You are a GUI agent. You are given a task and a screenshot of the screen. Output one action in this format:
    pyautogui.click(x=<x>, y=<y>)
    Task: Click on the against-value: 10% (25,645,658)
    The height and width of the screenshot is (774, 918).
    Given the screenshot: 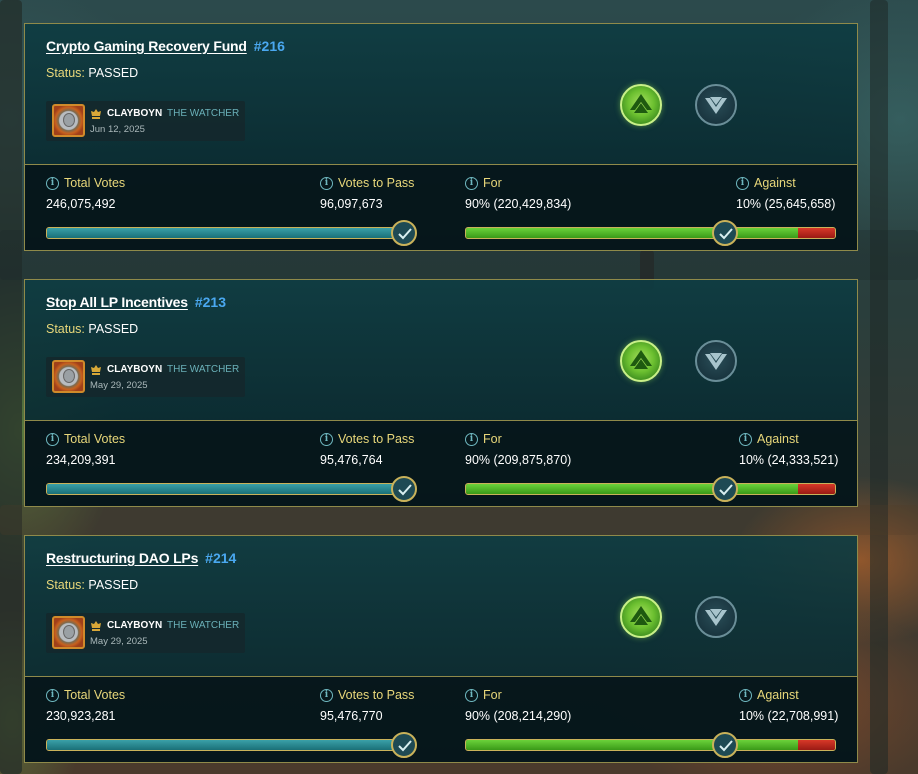 What is the action you would take?
    pyautogui.click(x=786, y=204)
    